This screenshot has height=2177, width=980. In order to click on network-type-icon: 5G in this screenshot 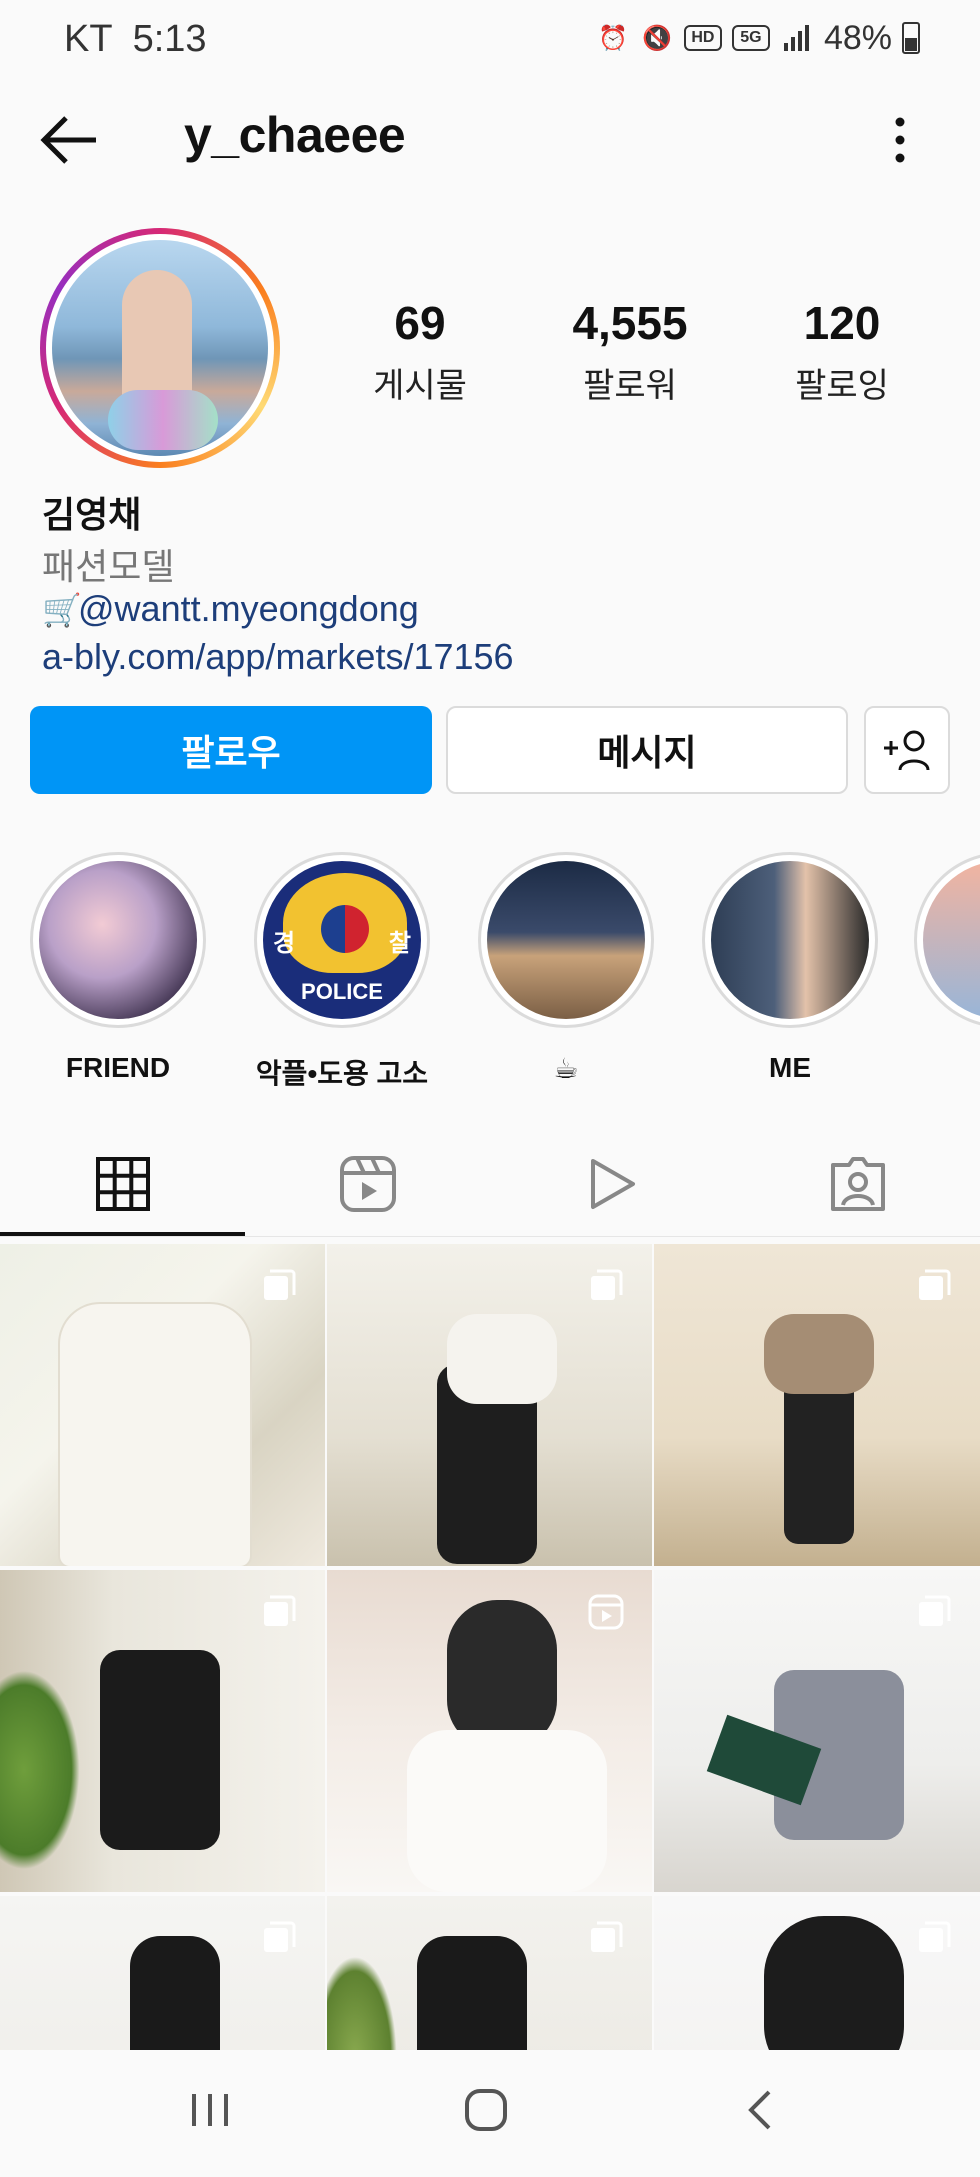, I will do `click(750, 38)`.